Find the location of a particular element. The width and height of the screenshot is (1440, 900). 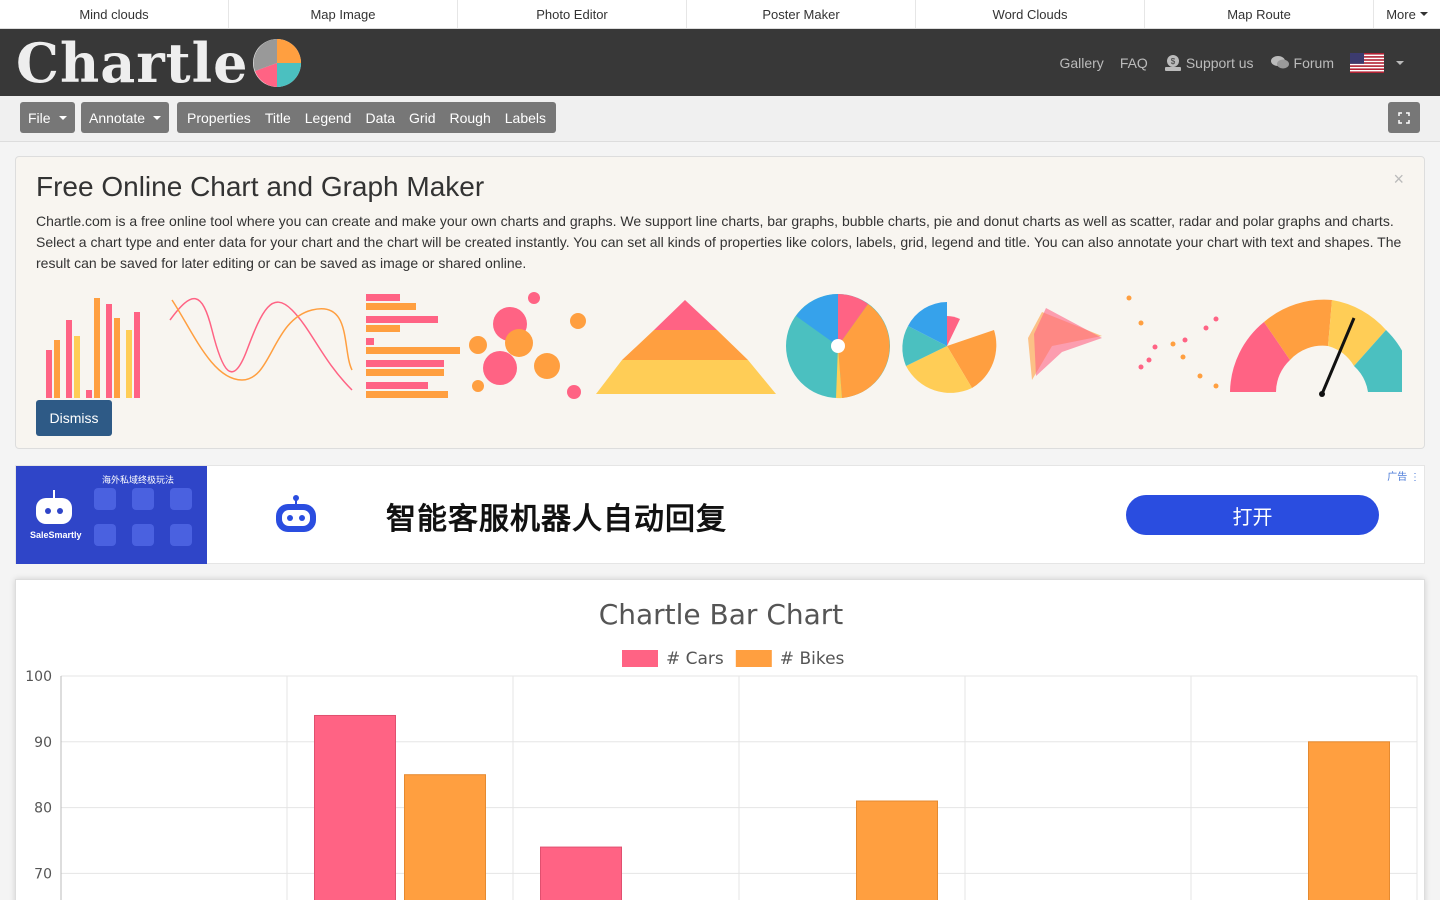

tab-data: Data is located at coordinates (380, 118).